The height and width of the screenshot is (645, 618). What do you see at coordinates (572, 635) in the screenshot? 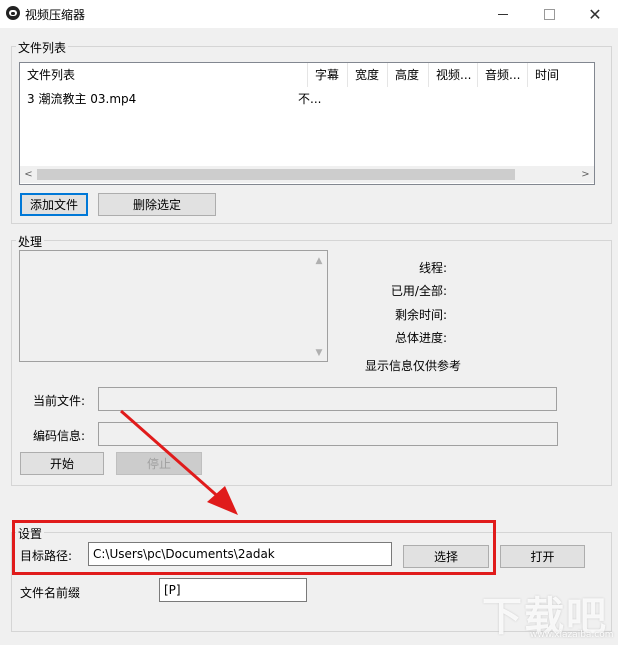
I see `watermark-url: www.xiazaiba.com` at bounding box center [572, 635].